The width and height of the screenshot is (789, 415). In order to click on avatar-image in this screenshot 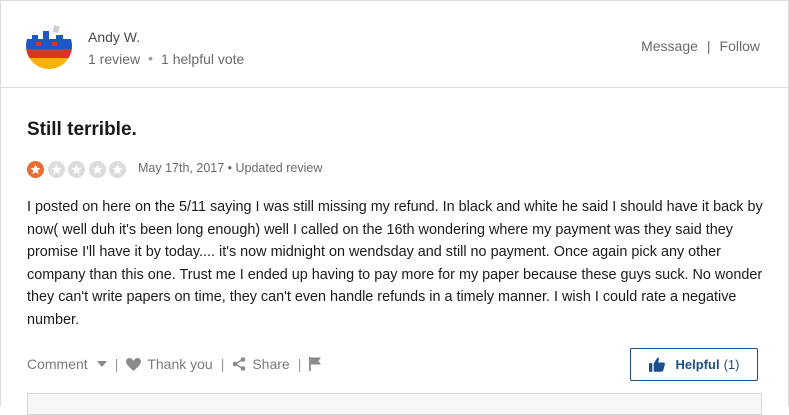, I will do `click(49, 46)`.